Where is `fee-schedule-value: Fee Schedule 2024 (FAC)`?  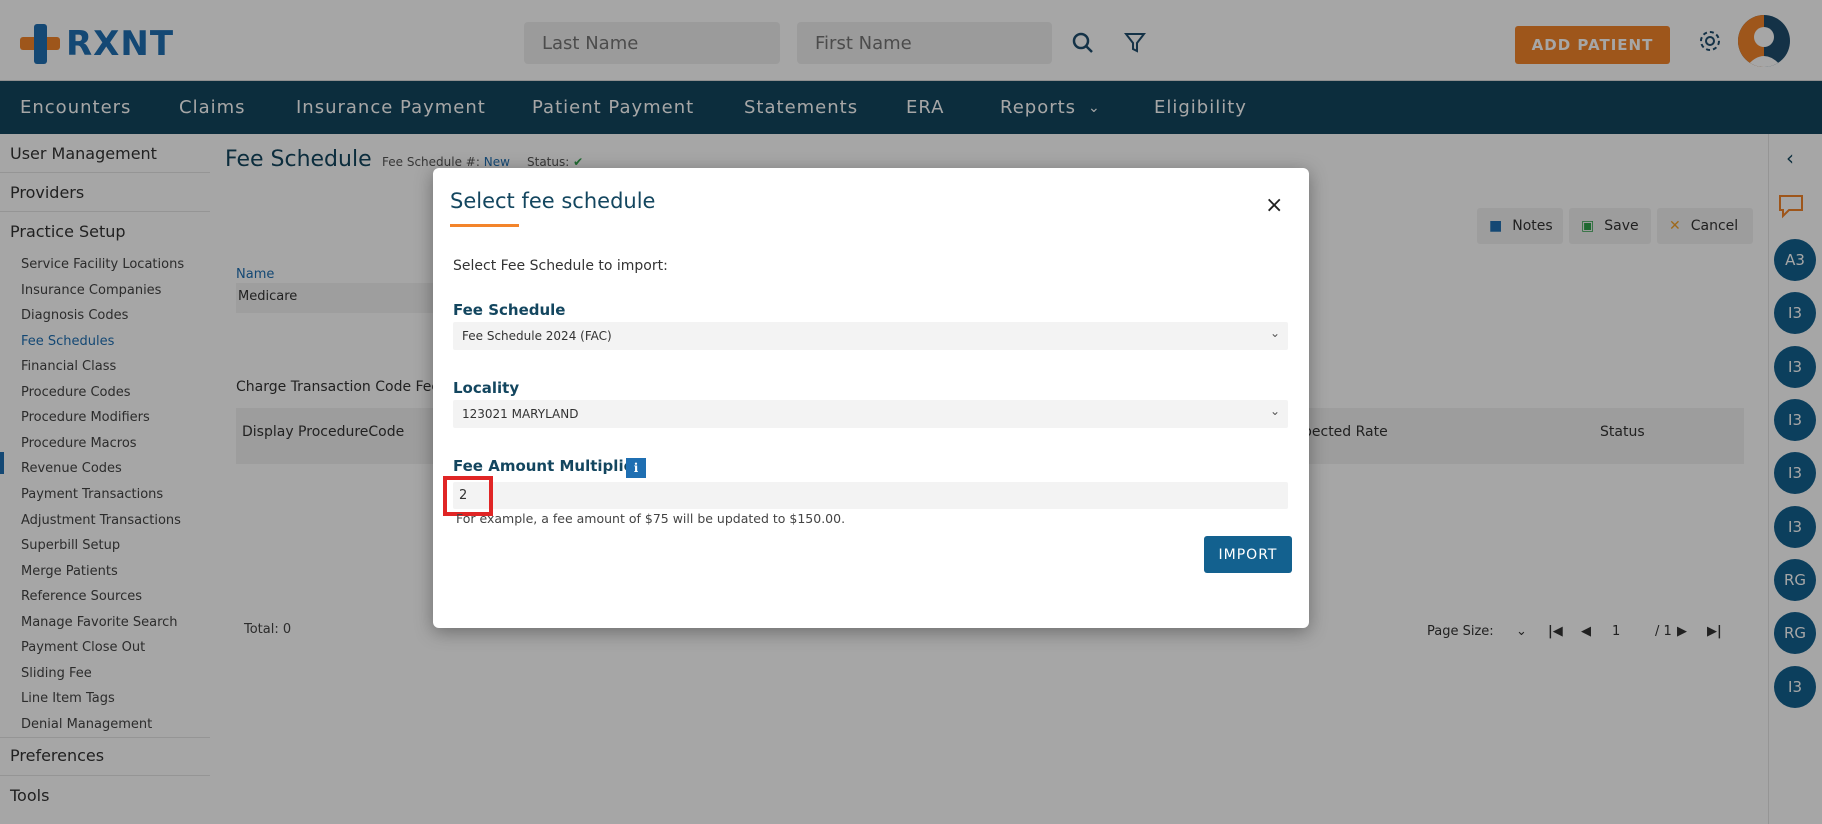 fee-schedule-value: Fee Schedule 2024 (FAC) is located at coordinates (537, 336).